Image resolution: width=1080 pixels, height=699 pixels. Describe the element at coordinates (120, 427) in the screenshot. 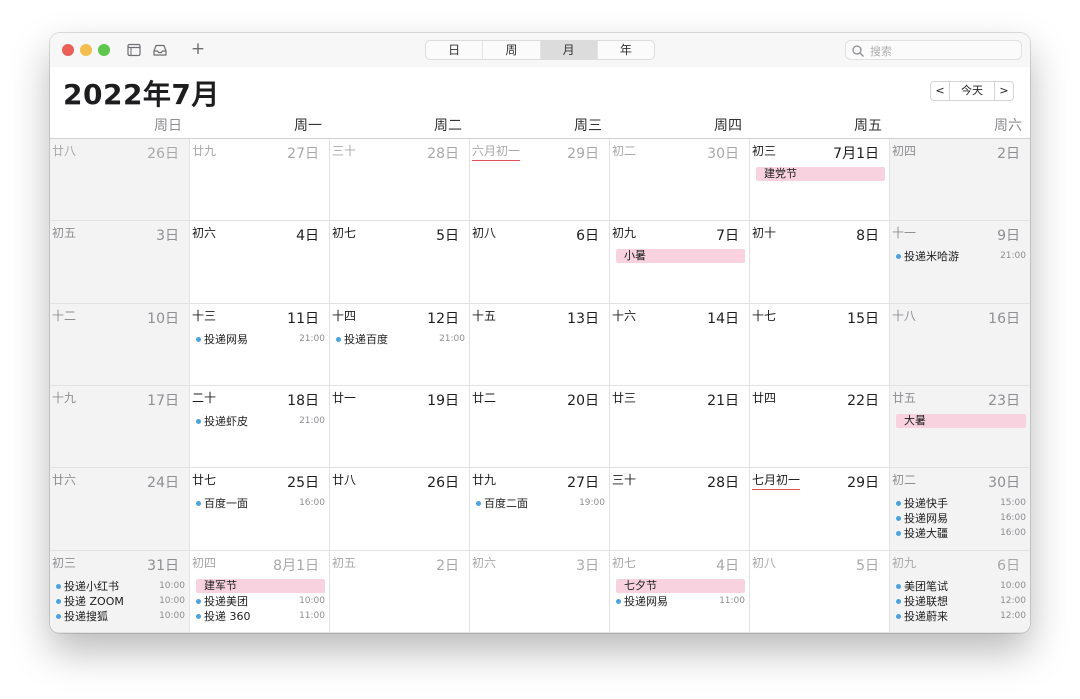

I see `day-cell: 十九 17日` at that location.